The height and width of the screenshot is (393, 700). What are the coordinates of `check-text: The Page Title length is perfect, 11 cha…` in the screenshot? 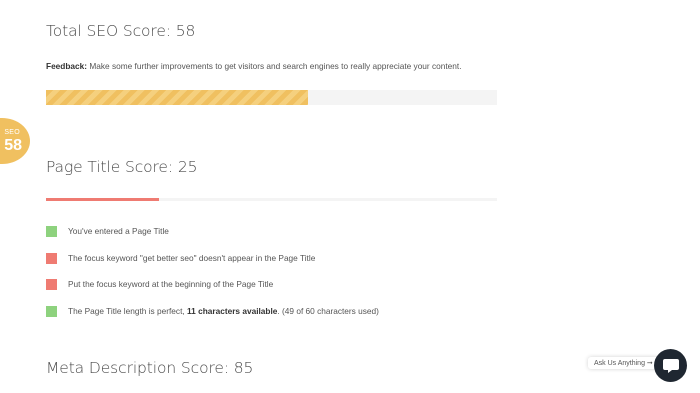 It's located at (223, 311).